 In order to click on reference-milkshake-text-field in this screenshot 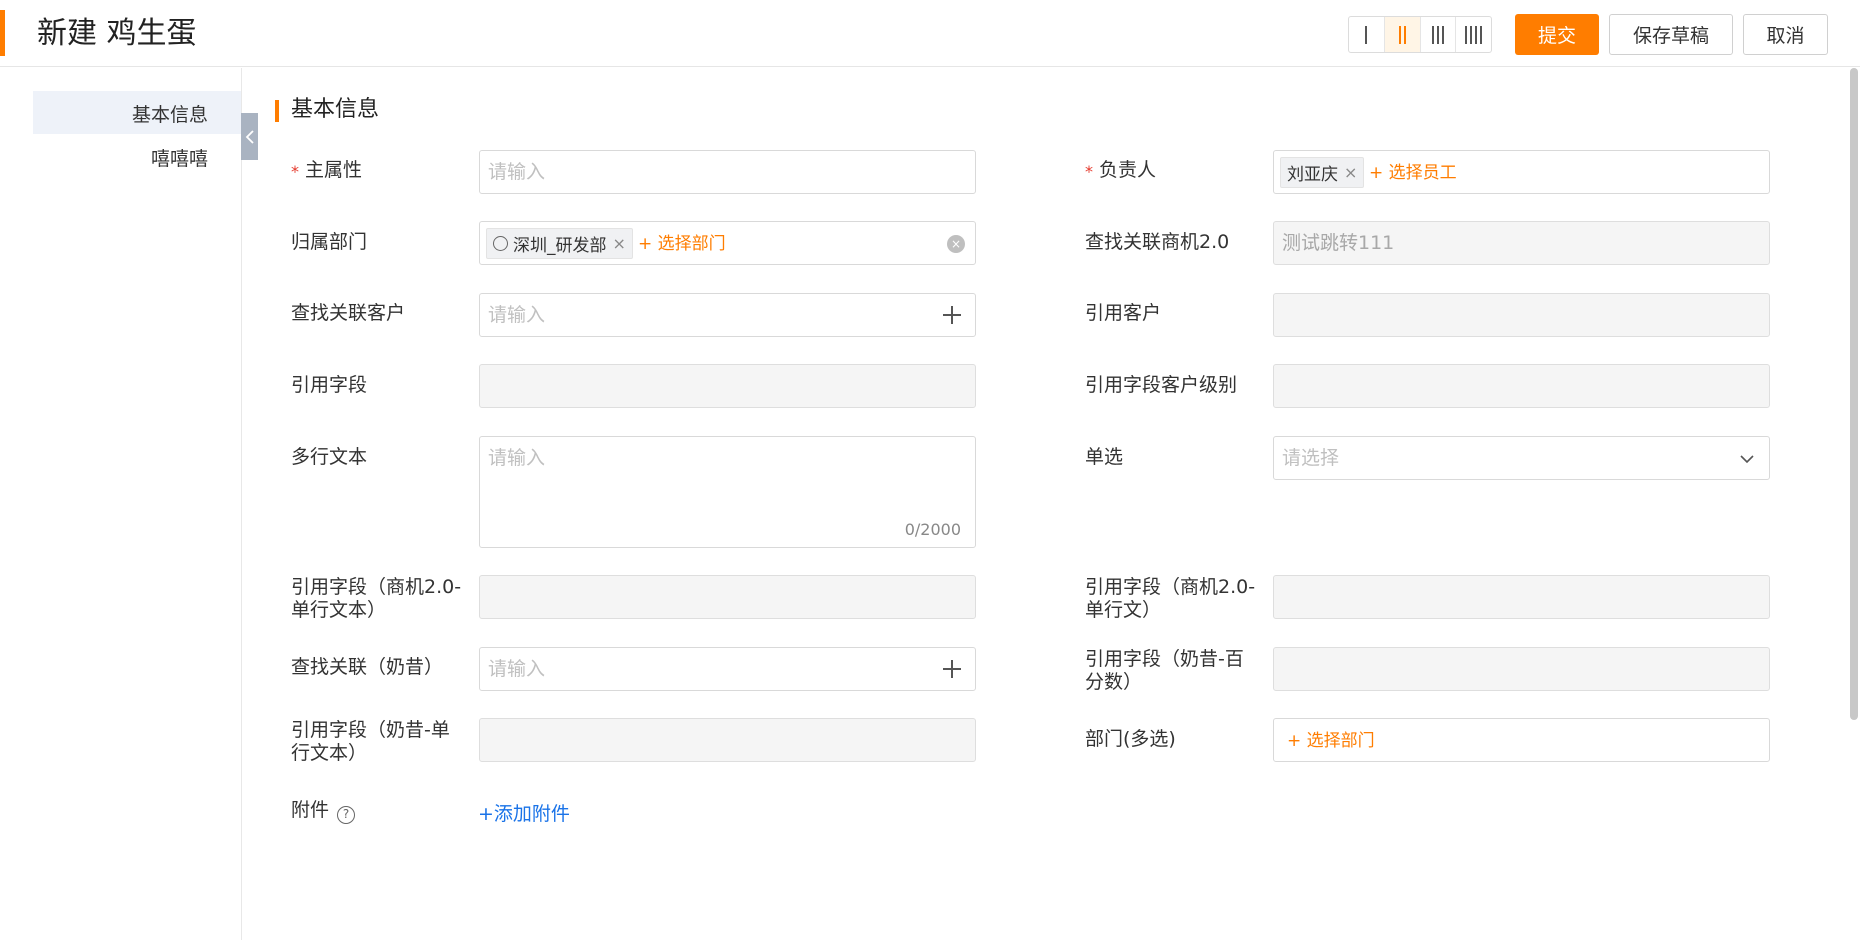, I will do `click(727, 740)`.